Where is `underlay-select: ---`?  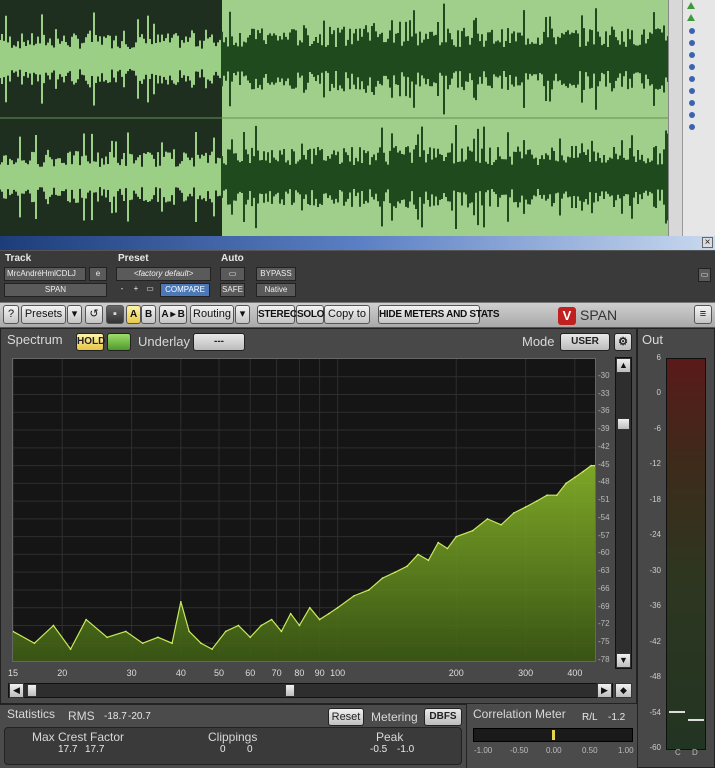
underlay-select: --- is located at coordinates (219, 342).